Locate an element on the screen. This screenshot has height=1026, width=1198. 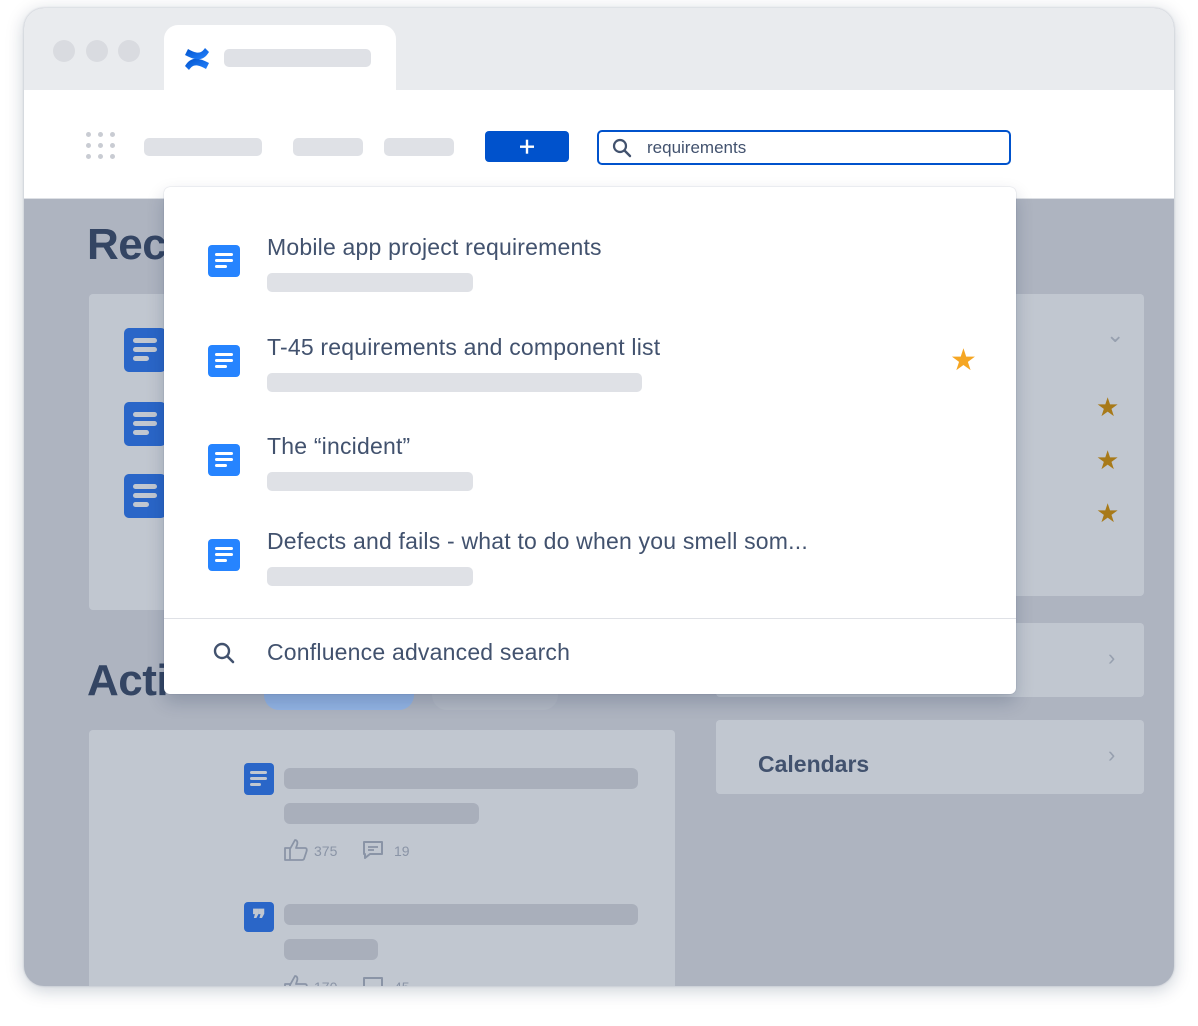
window-minimize-dot is located at coordinates (97, 51).